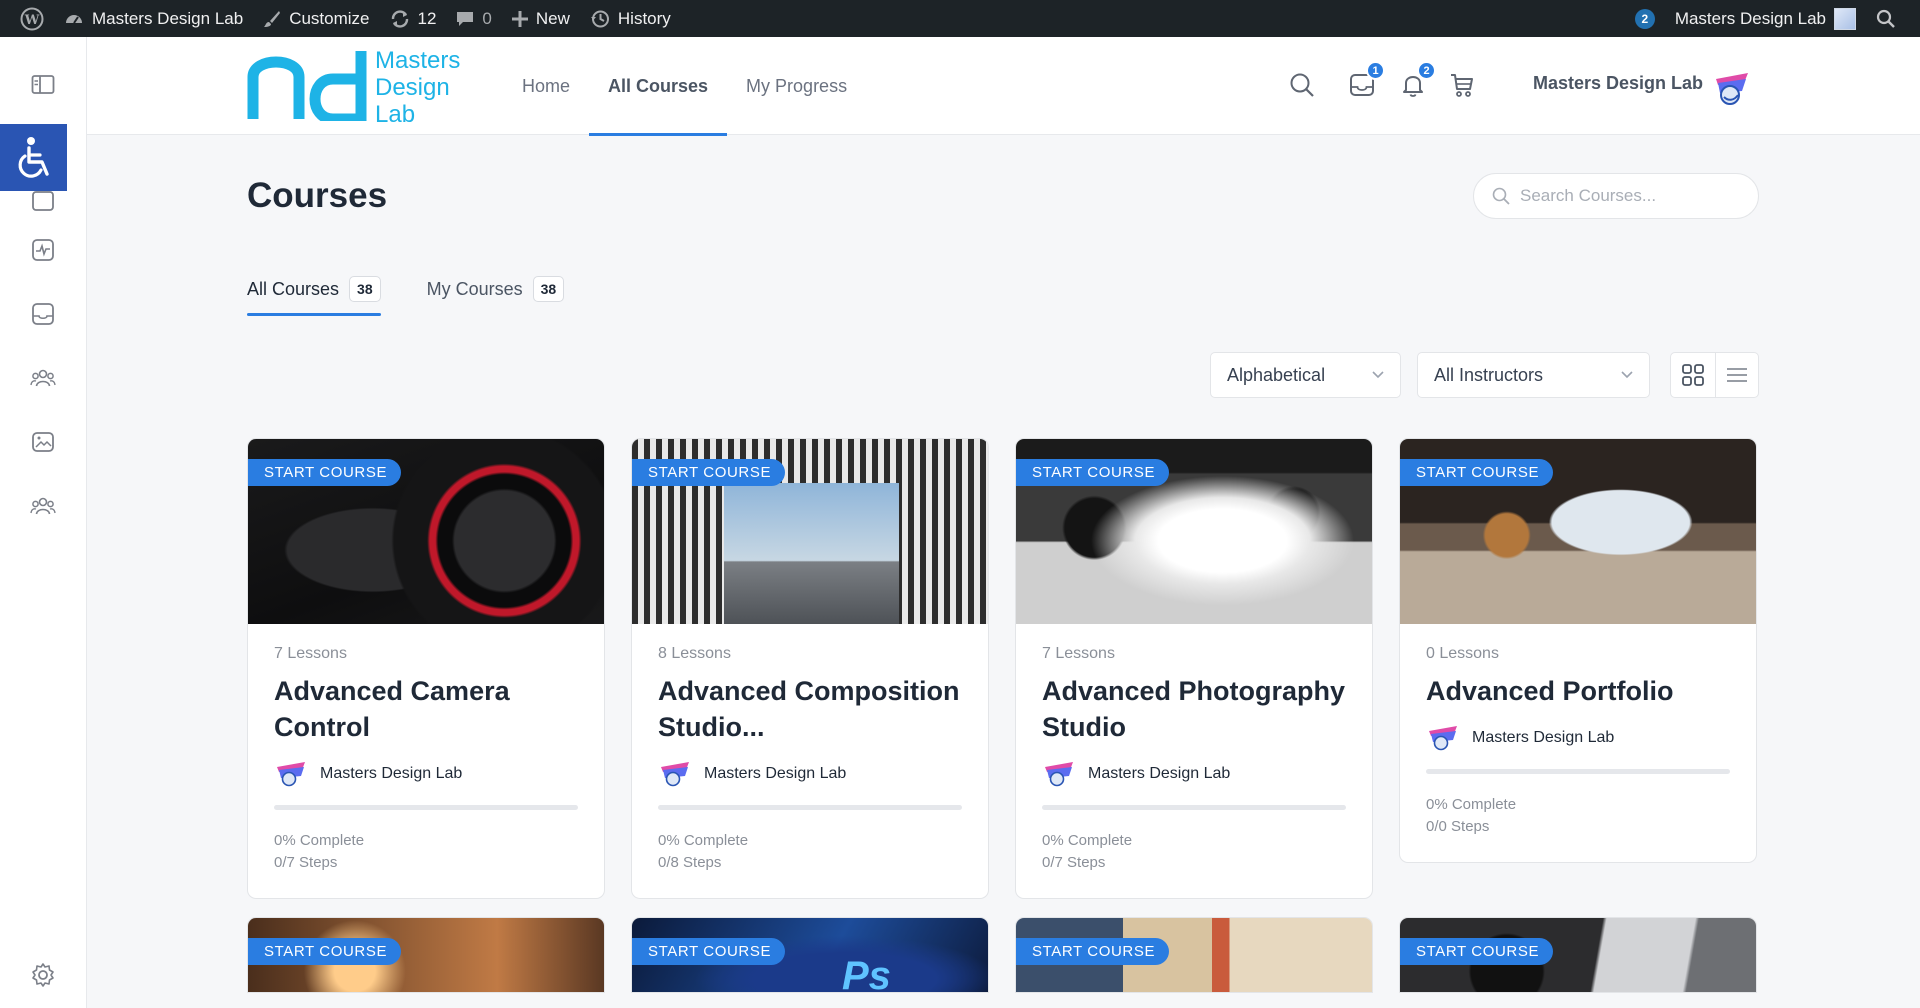  I want to click on cart-icon, so click(1462, 85).